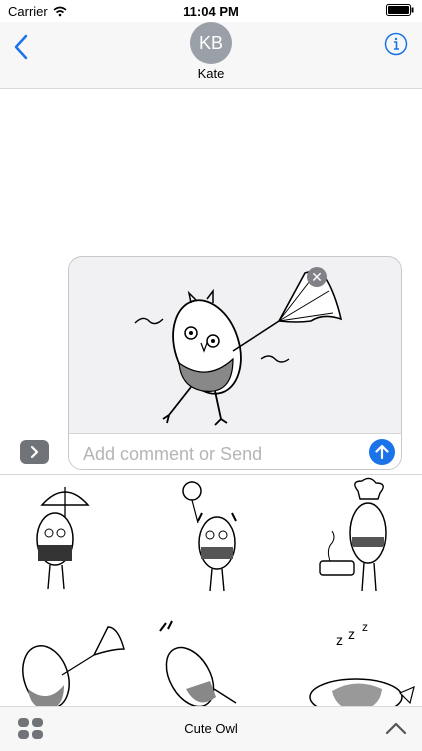  I want to click on collapse-button, so click(396, 728).